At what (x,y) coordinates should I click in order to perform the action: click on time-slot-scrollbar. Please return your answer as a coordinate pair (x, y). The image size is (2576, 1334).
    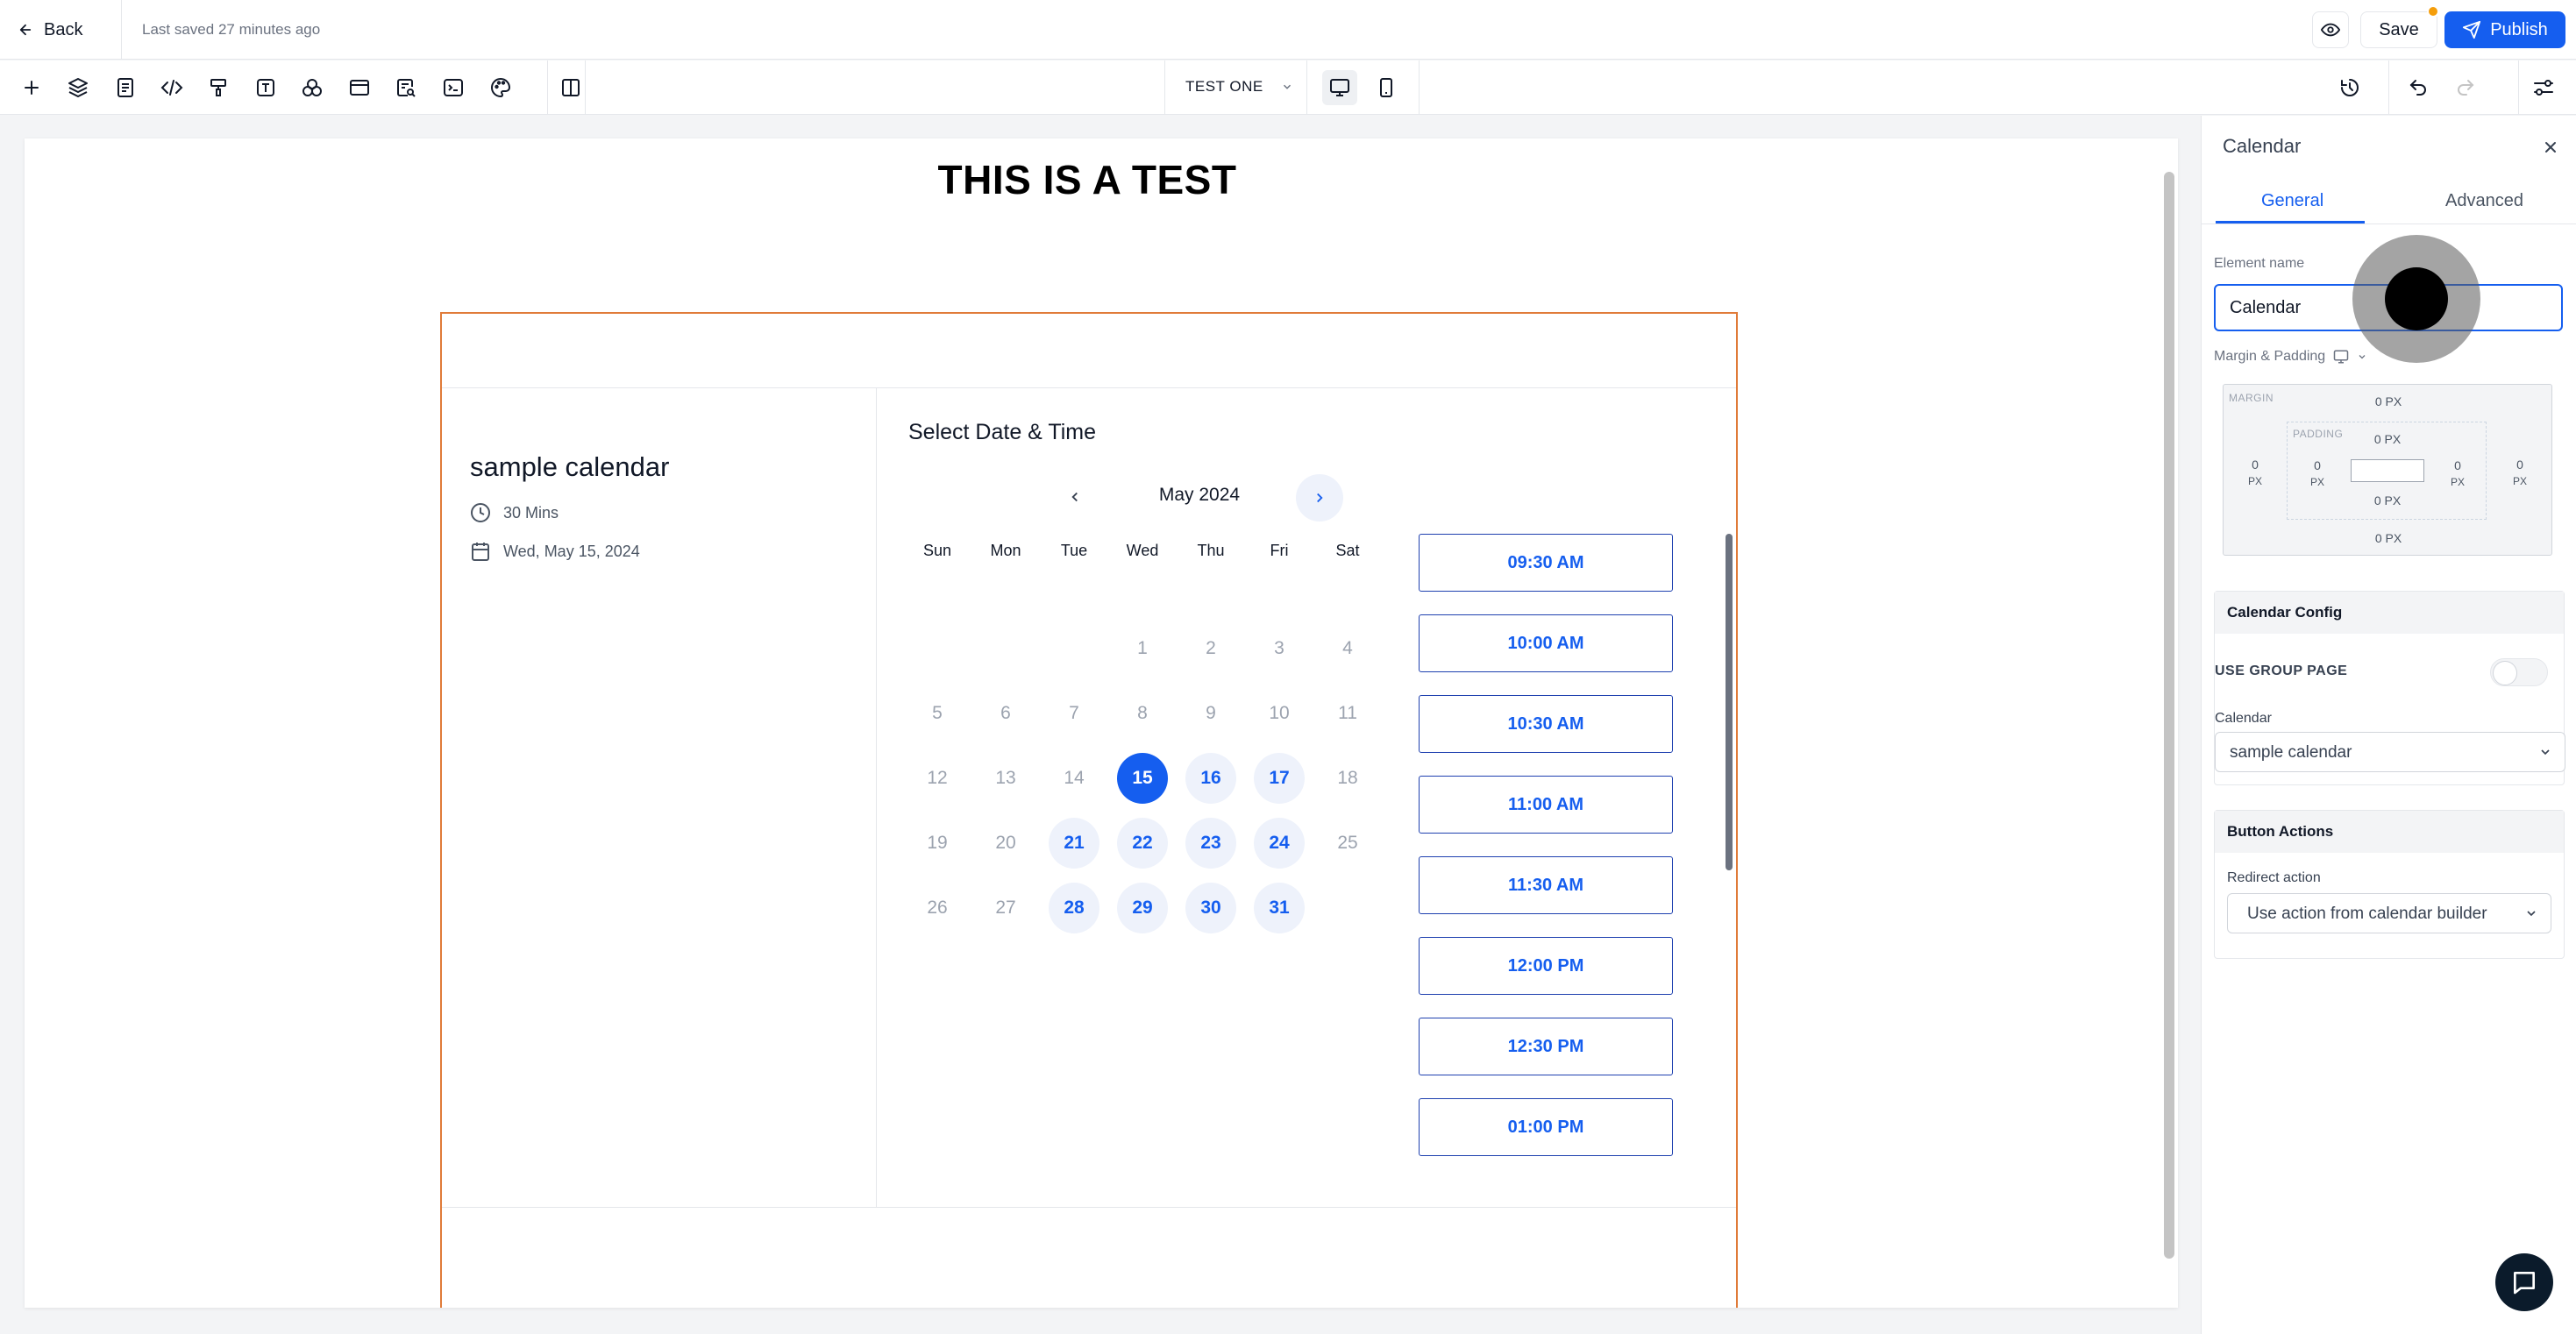
    Looking at the image, I should click on (1729, 702).